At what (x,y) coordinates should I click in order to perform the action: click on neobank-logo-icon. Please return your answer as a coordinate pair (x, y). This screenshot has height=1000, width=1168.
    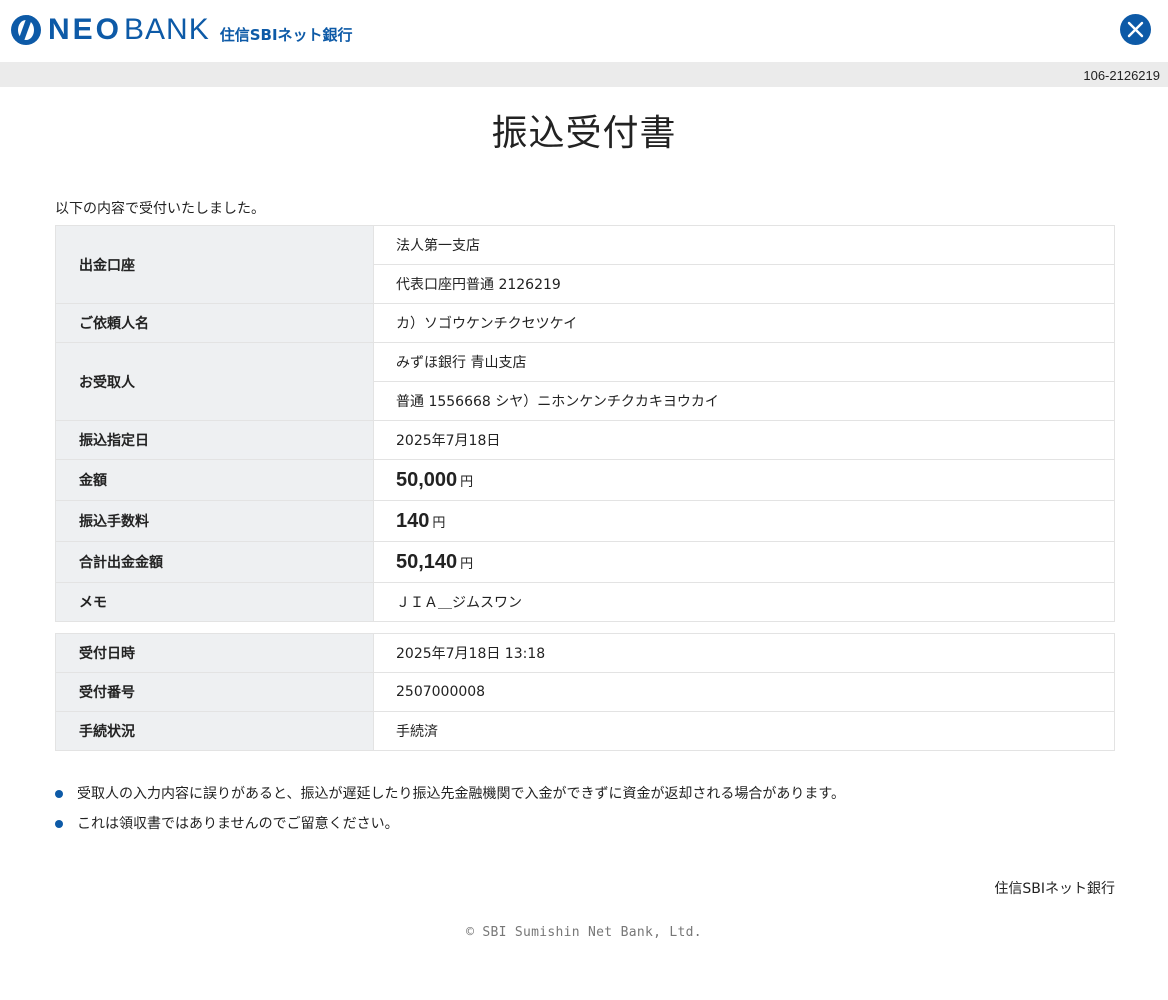
    Looking at the image, I should click on (26, 30).